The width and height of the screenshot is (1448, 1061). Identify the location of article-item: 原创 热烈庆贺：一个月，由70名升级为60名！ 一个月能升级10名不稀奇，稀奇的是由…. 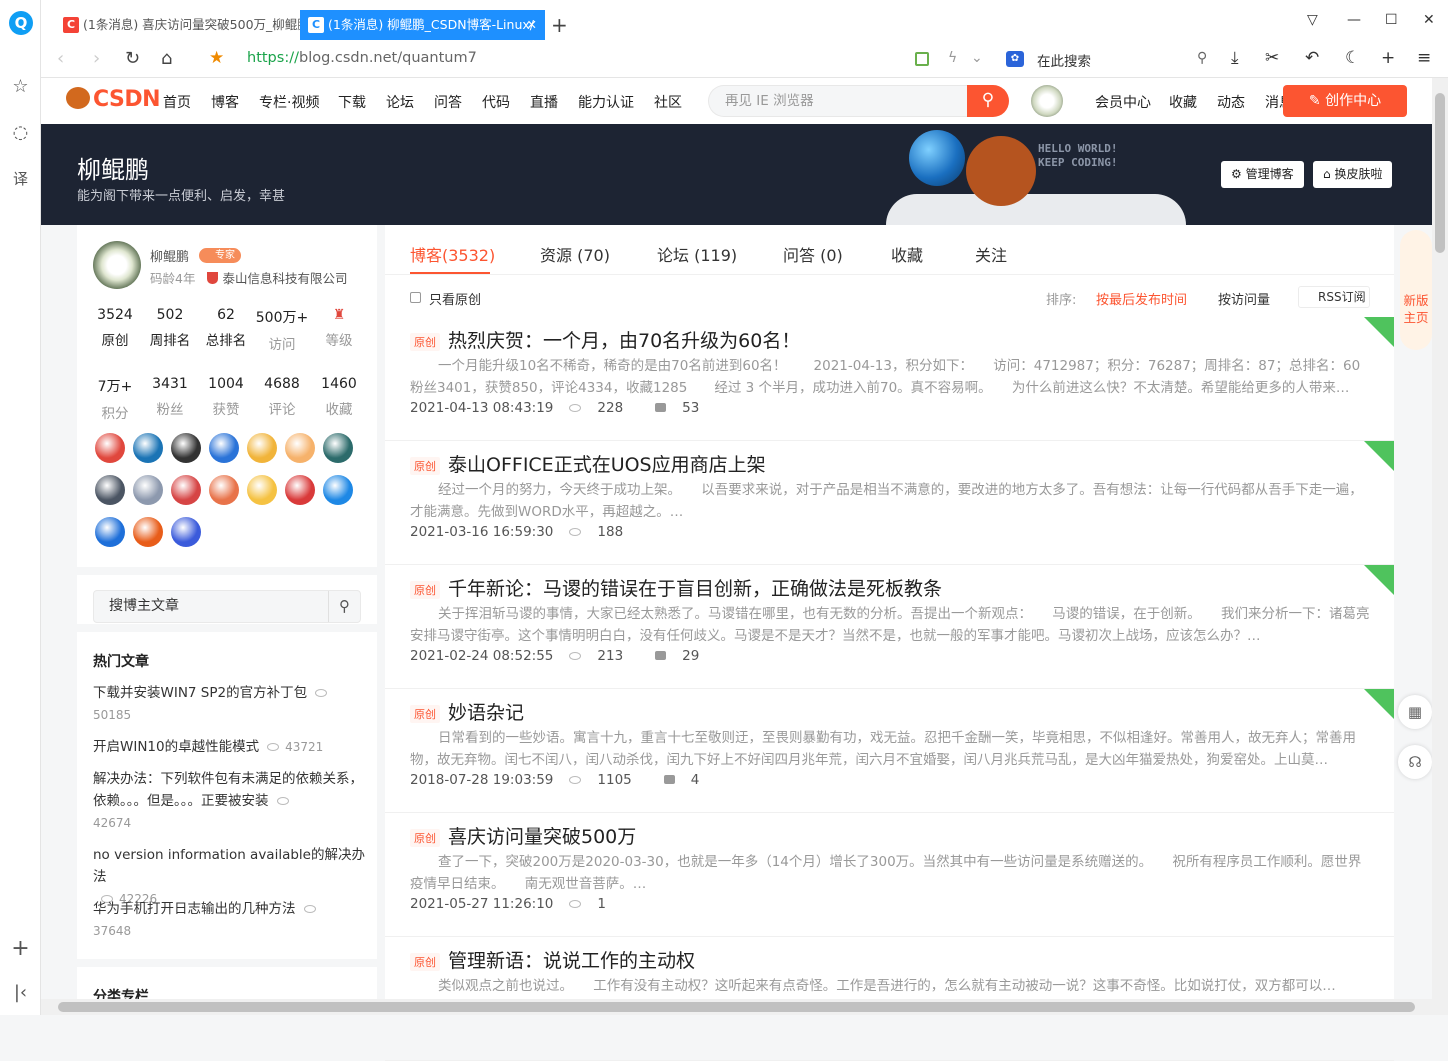
(889, 379).